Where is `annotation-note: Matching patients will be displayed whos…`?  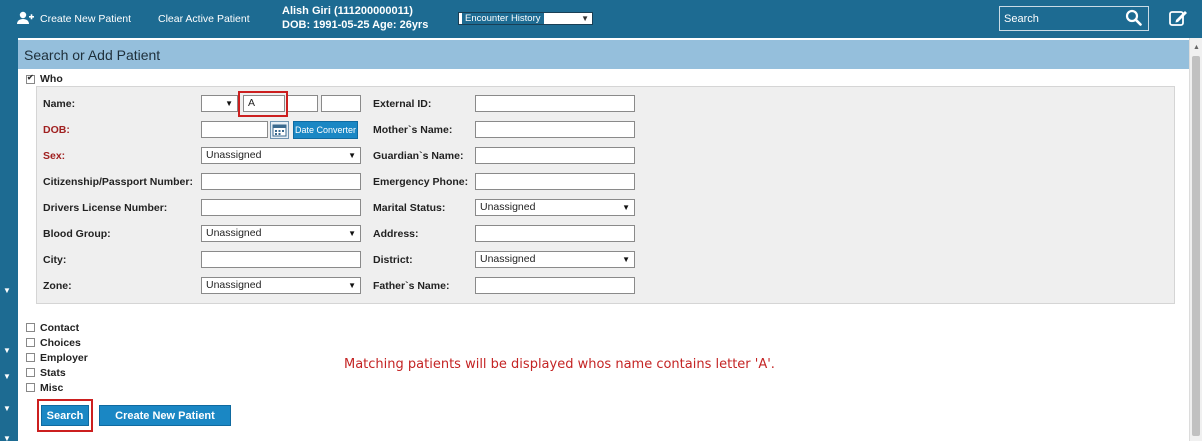 annotation-note: Matching patients will be displayed whos… is located at coordinates (559, 364).